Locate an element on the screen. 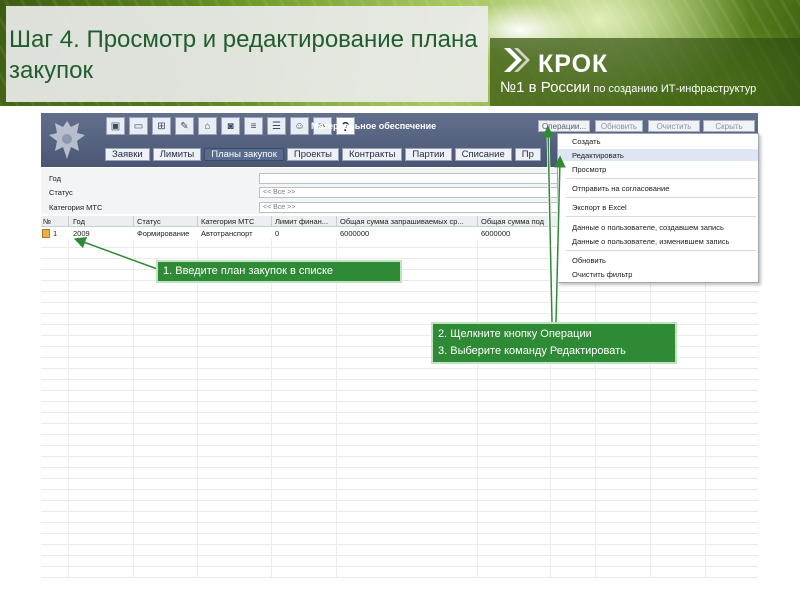 This screenshot has height=600, width=800. logo-tagline: №1 в России по созданию ИТ-инфраструктур is located at coordinates (628, 88).